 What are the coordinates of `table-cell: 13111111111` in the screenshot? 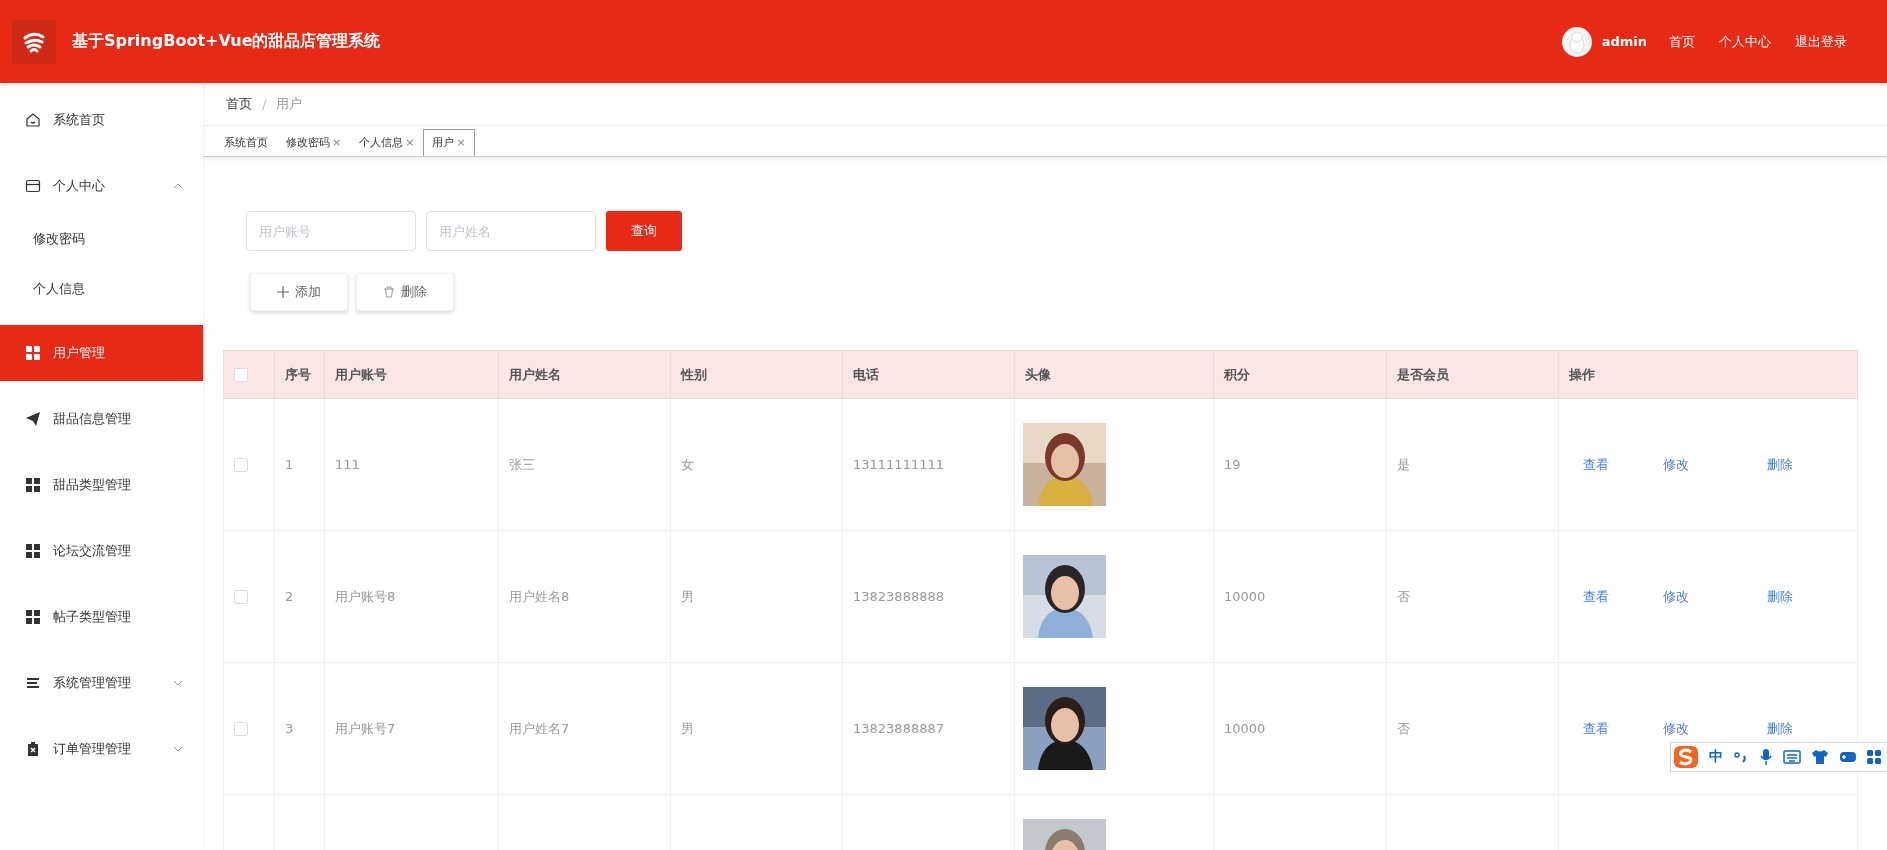 It's located at (898, 464).